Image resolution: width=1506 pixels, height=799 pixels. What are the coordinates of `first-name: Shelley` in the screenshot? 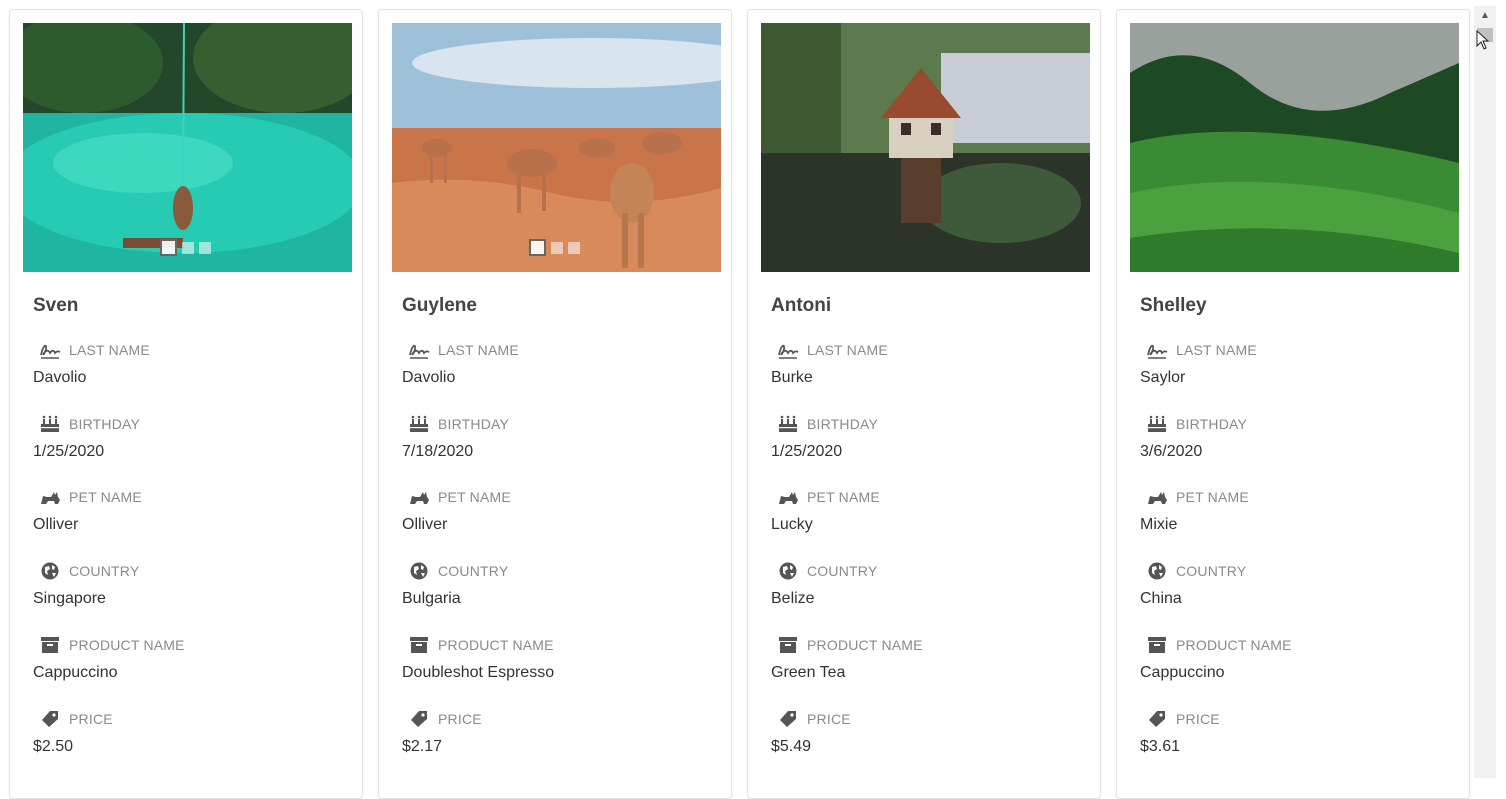 It's located at (1173, 305).